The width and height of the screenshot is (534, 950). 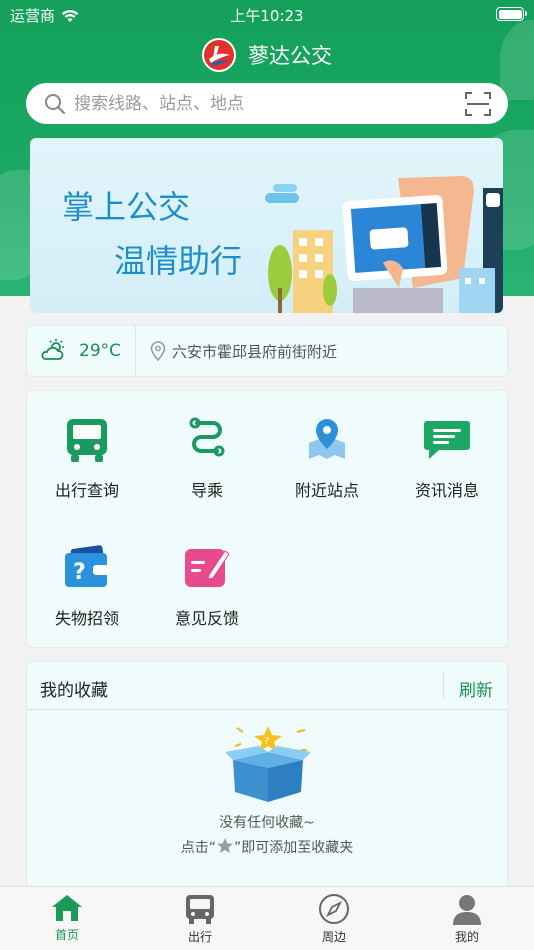 I want to click on menu-trip-query: 出行查询, so click(x=87, y=459).